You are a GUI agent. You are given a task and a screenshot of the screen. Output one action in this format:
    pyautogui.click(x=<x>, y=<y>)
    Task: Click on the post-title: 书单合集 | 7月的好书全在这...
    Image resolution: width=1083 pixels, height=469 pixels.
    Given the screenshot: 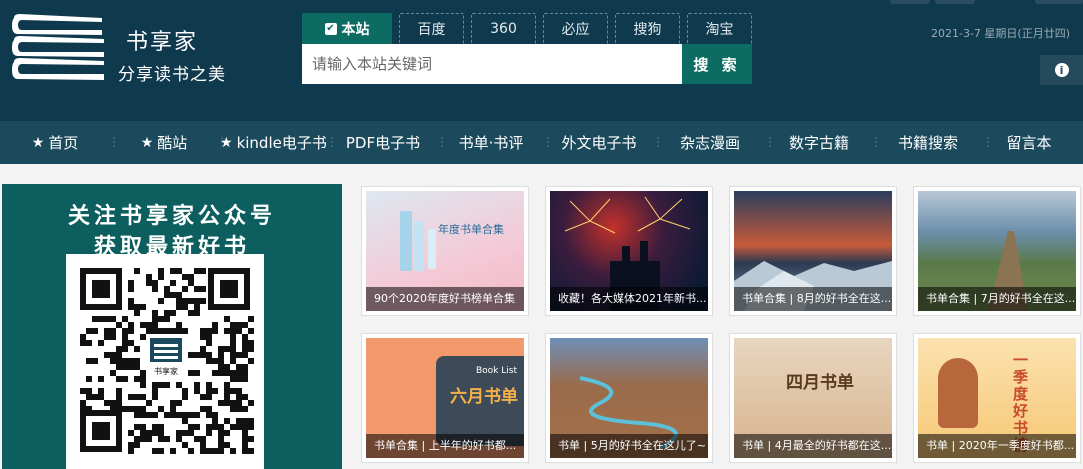 What is the action you would take?
    pyautogui.click(x=997, y=299)
    